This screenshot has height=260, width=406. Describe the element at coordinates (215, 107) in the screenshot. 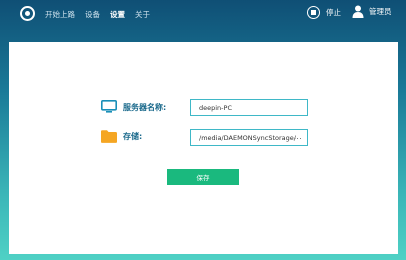

I see `server-name-value: deepin-PC` at that location.